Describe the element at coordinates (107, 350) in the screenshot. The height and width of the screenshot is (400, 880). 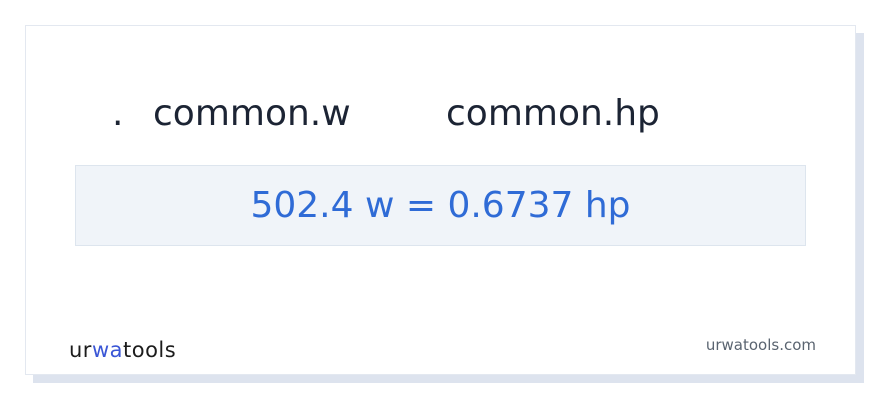
I see `logo-text-accent: wa` at that location.